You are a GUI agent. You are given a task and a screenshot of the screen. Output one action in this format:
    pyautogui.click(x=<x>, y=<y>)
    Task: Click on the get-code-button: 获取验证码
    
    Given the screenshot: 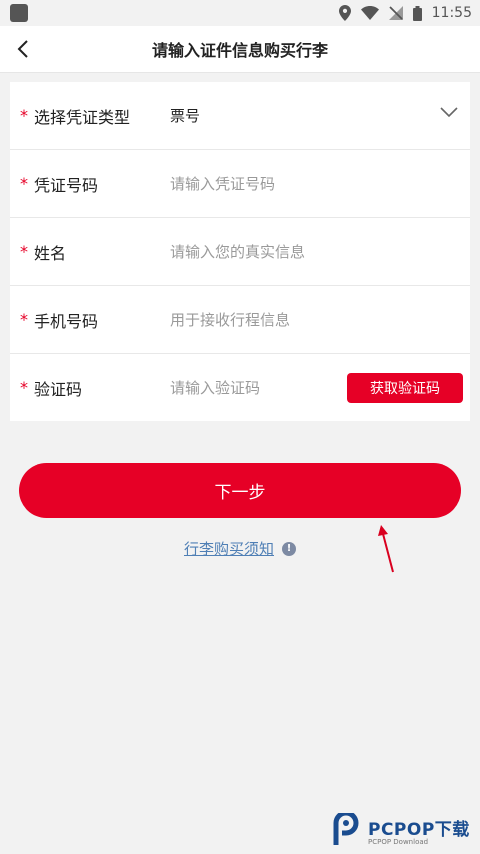 What is the action you would take?
    pyautogui.click(x=405, y=388)
    